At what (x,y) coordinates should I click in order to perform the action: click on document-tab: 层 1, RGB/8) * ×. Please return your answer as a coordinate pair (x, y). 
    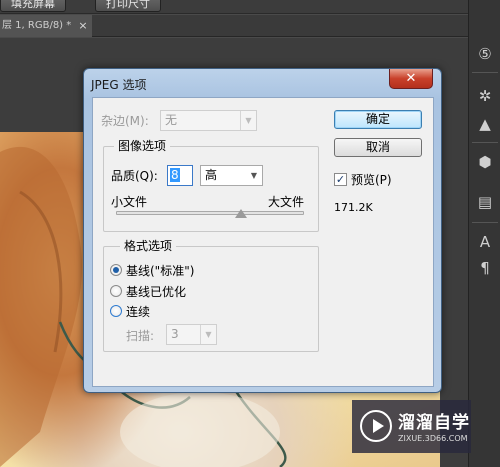
    Looking at the image, I should click on (46, 26).